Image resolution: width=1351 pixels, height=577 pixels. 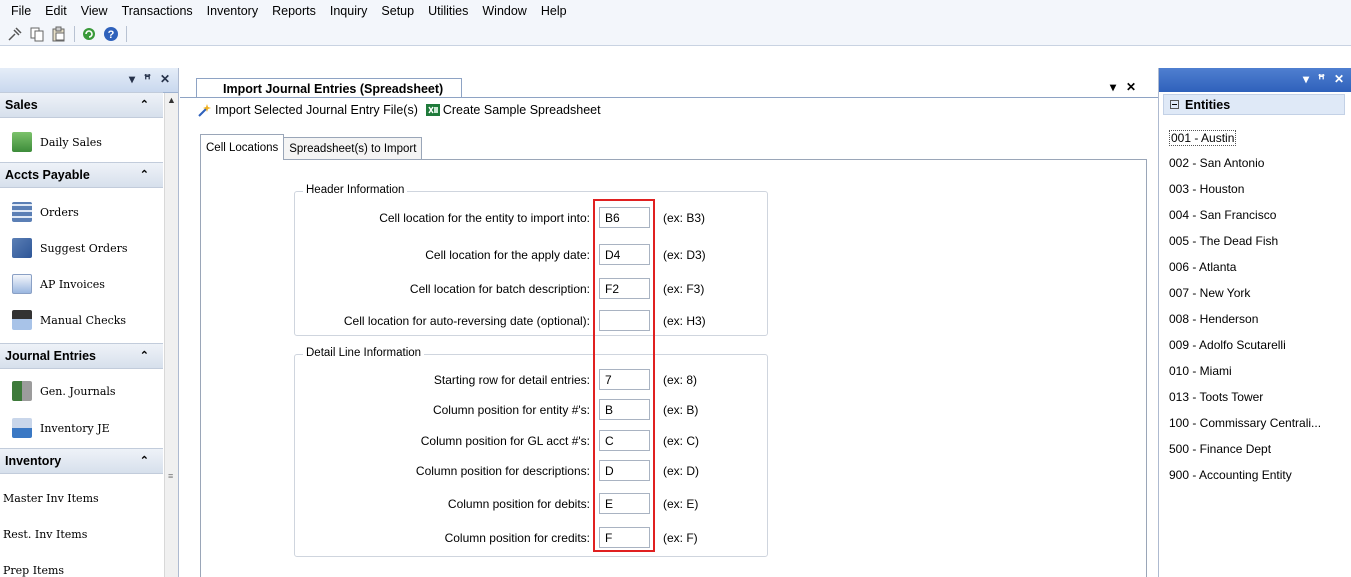 What do you see at coordinates (554, 11) in the screenshot?
I see `menu-help: Help` at bounding box center [554, 11].